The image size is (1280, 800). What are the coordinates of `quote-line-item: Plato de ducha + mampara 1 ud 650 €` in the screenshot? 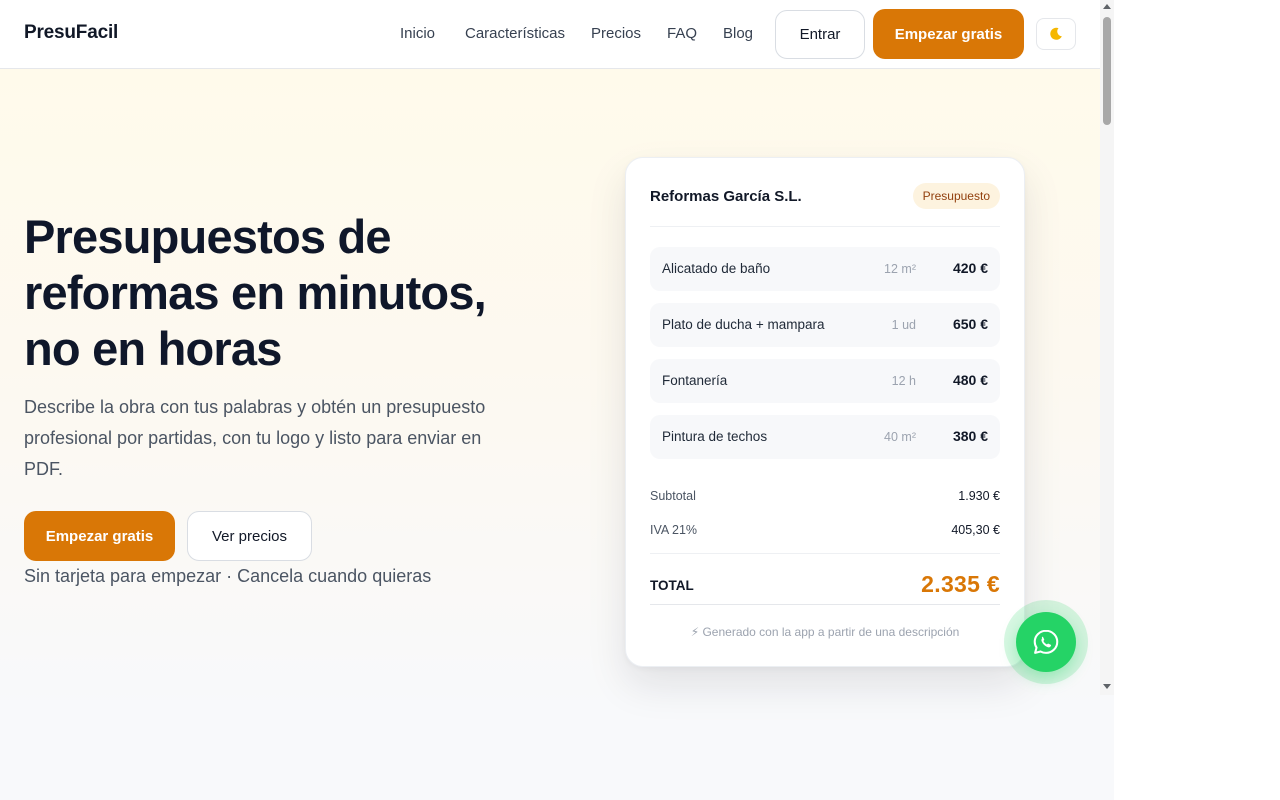 It's located at (825, 325).